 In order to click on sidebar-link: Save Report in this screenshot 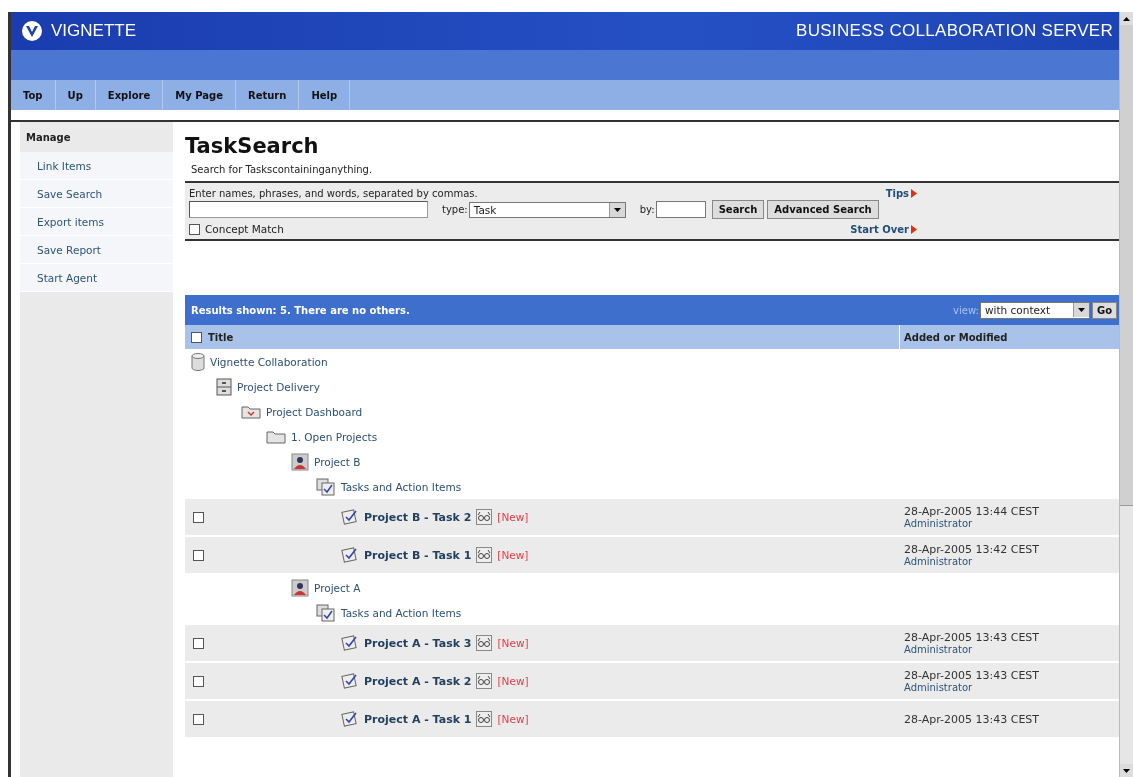, I will do `click(96, 250)`.